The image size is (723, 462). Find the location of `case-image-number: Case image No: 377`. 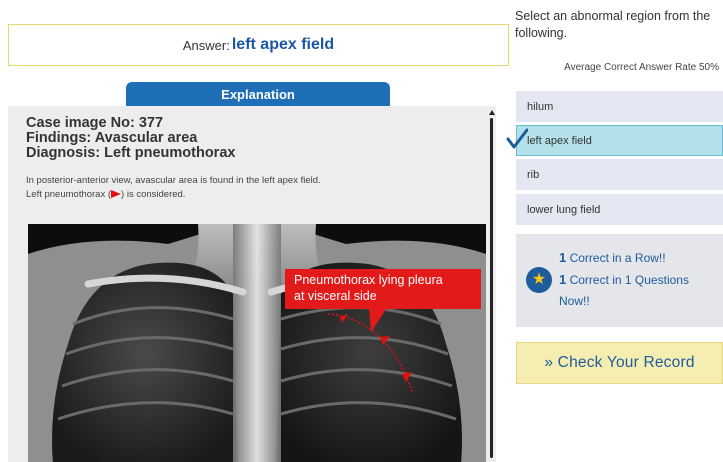

case-image-number: Case image No: 377 is located at coordinates (95, 123).